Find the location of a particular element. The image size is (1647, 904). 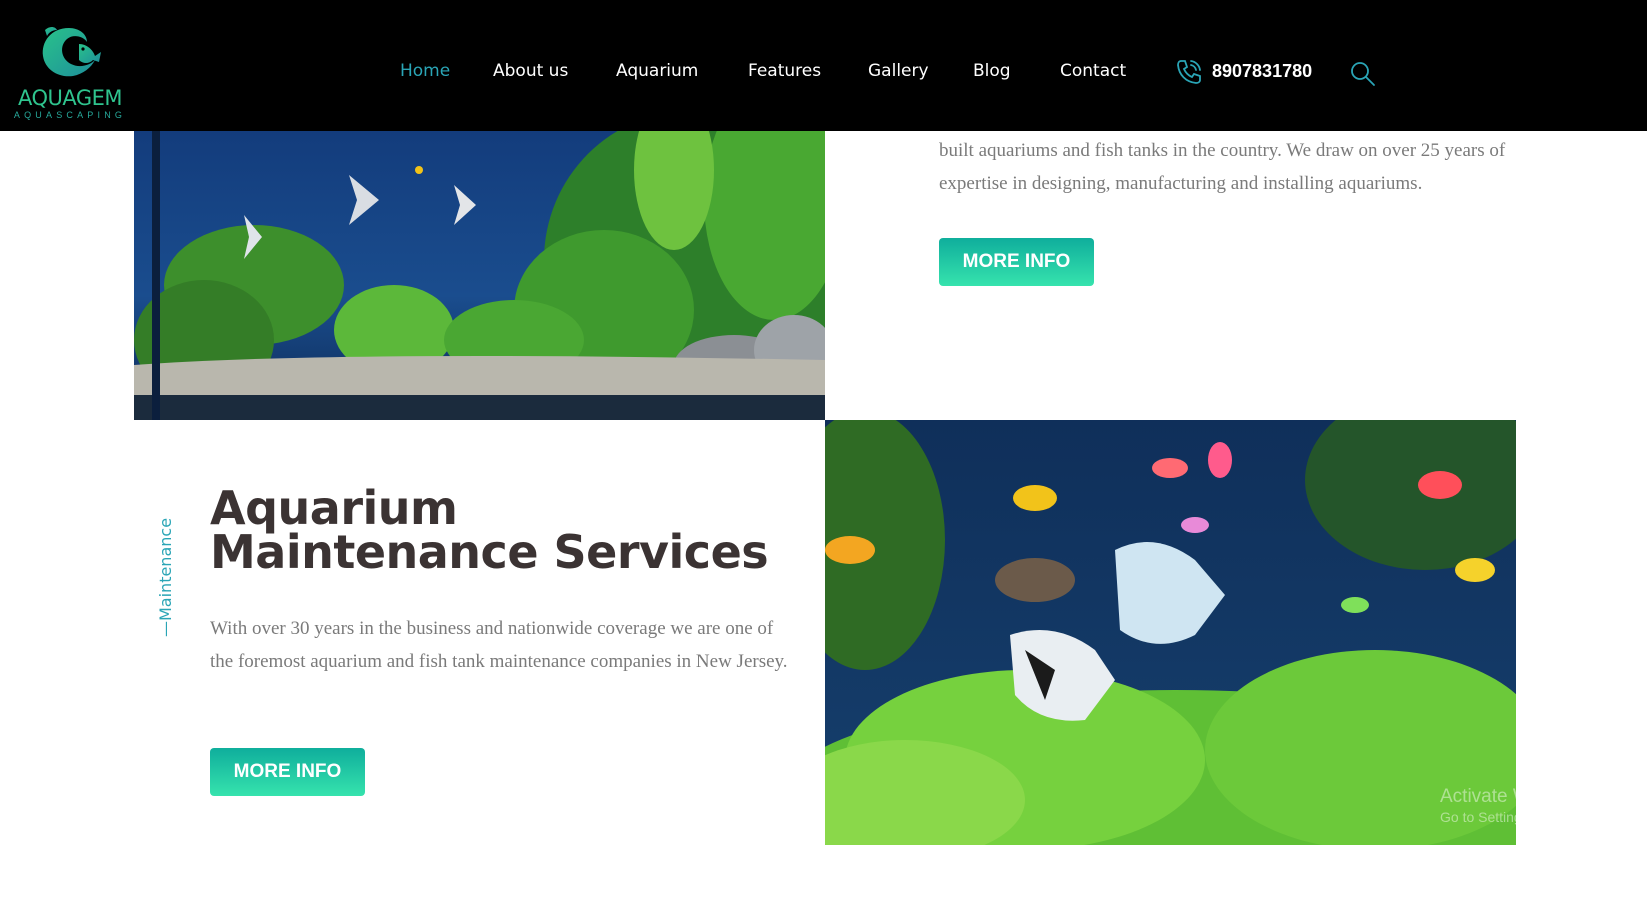

section-side-label: —Maintenance is located at coordinates (165, 577).